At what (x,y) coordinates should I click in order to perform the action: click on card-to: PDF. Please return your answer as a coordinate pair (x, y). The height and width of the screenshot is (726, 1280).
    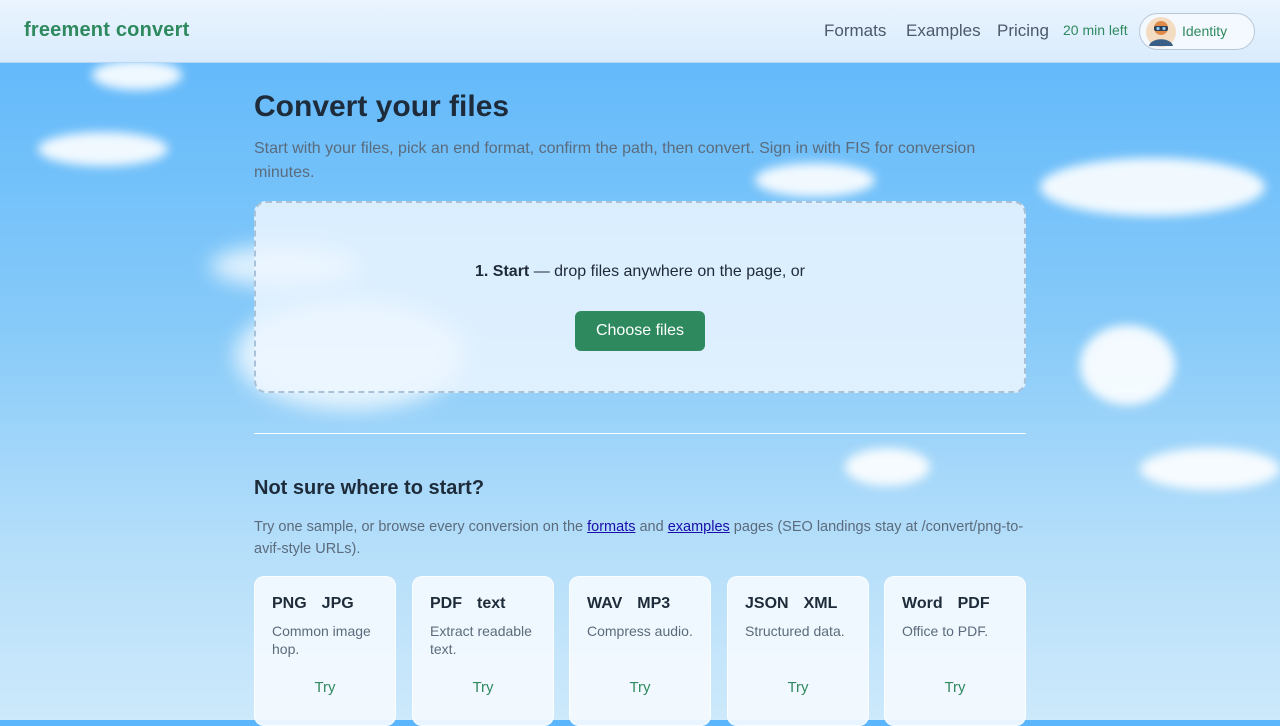
    Looking at the image, I should click on (973, 603).